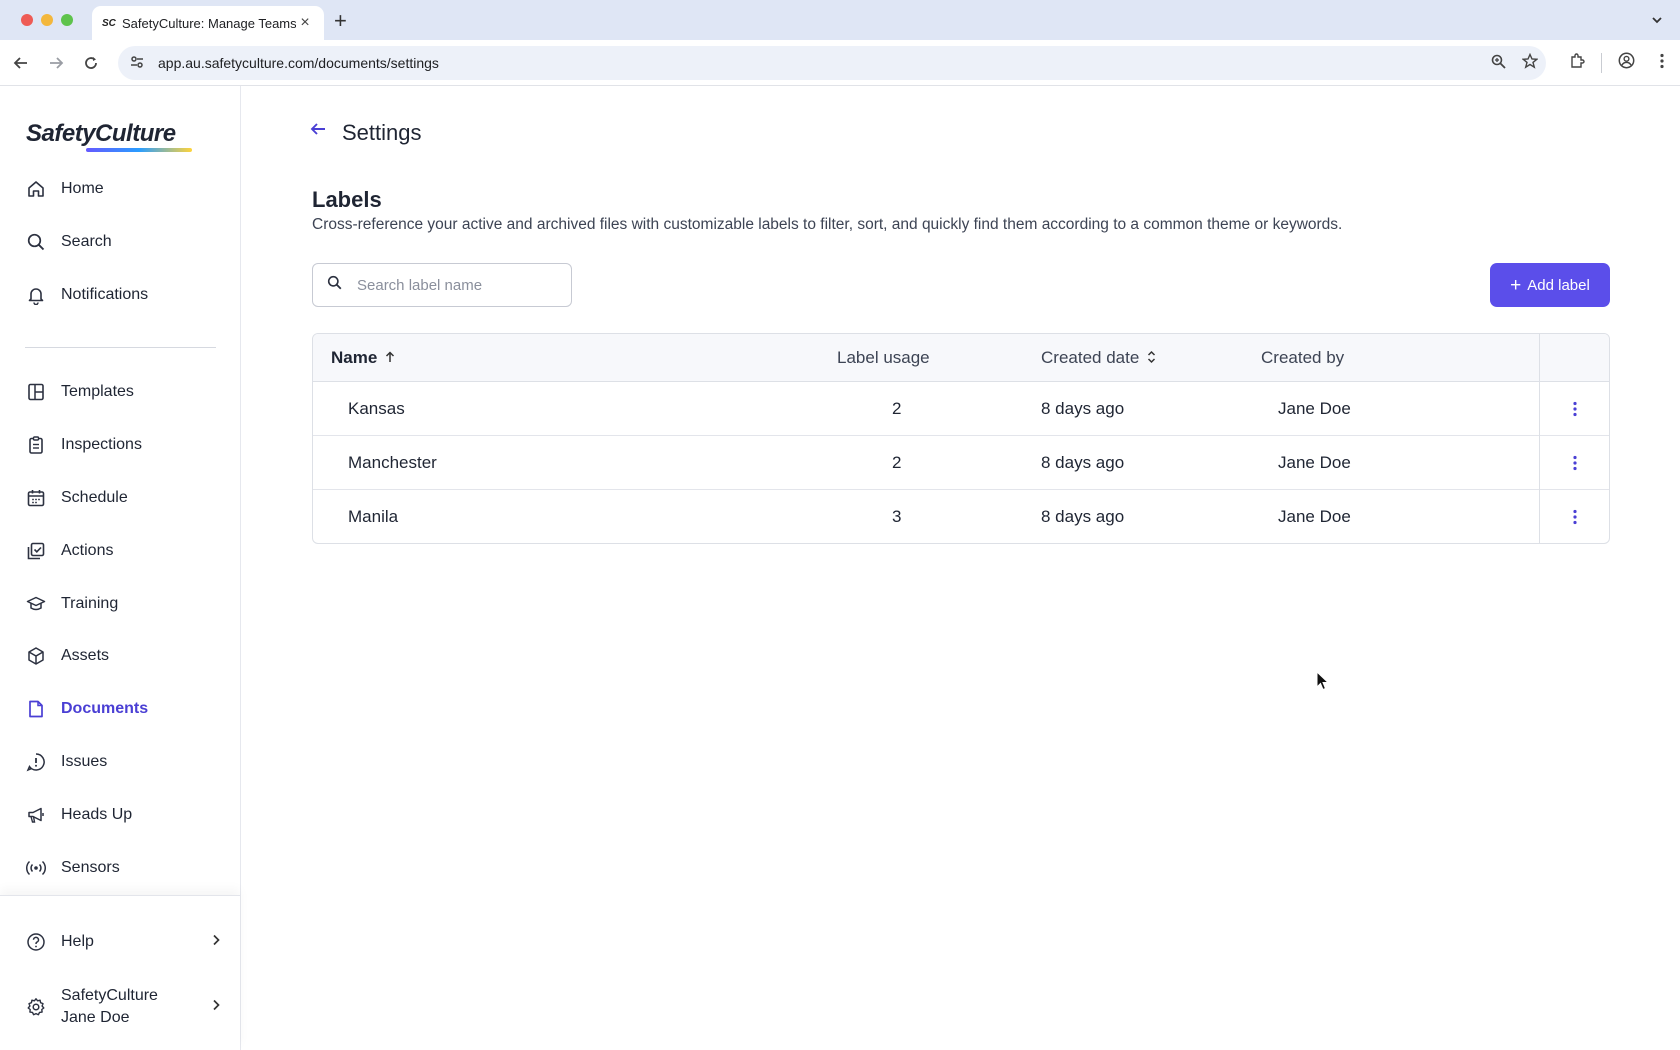 The image size is (1680, 1050). Describe the element at coordinates (1558, 285) in the screenshot. I see `add-label-text: Add label` at that location.